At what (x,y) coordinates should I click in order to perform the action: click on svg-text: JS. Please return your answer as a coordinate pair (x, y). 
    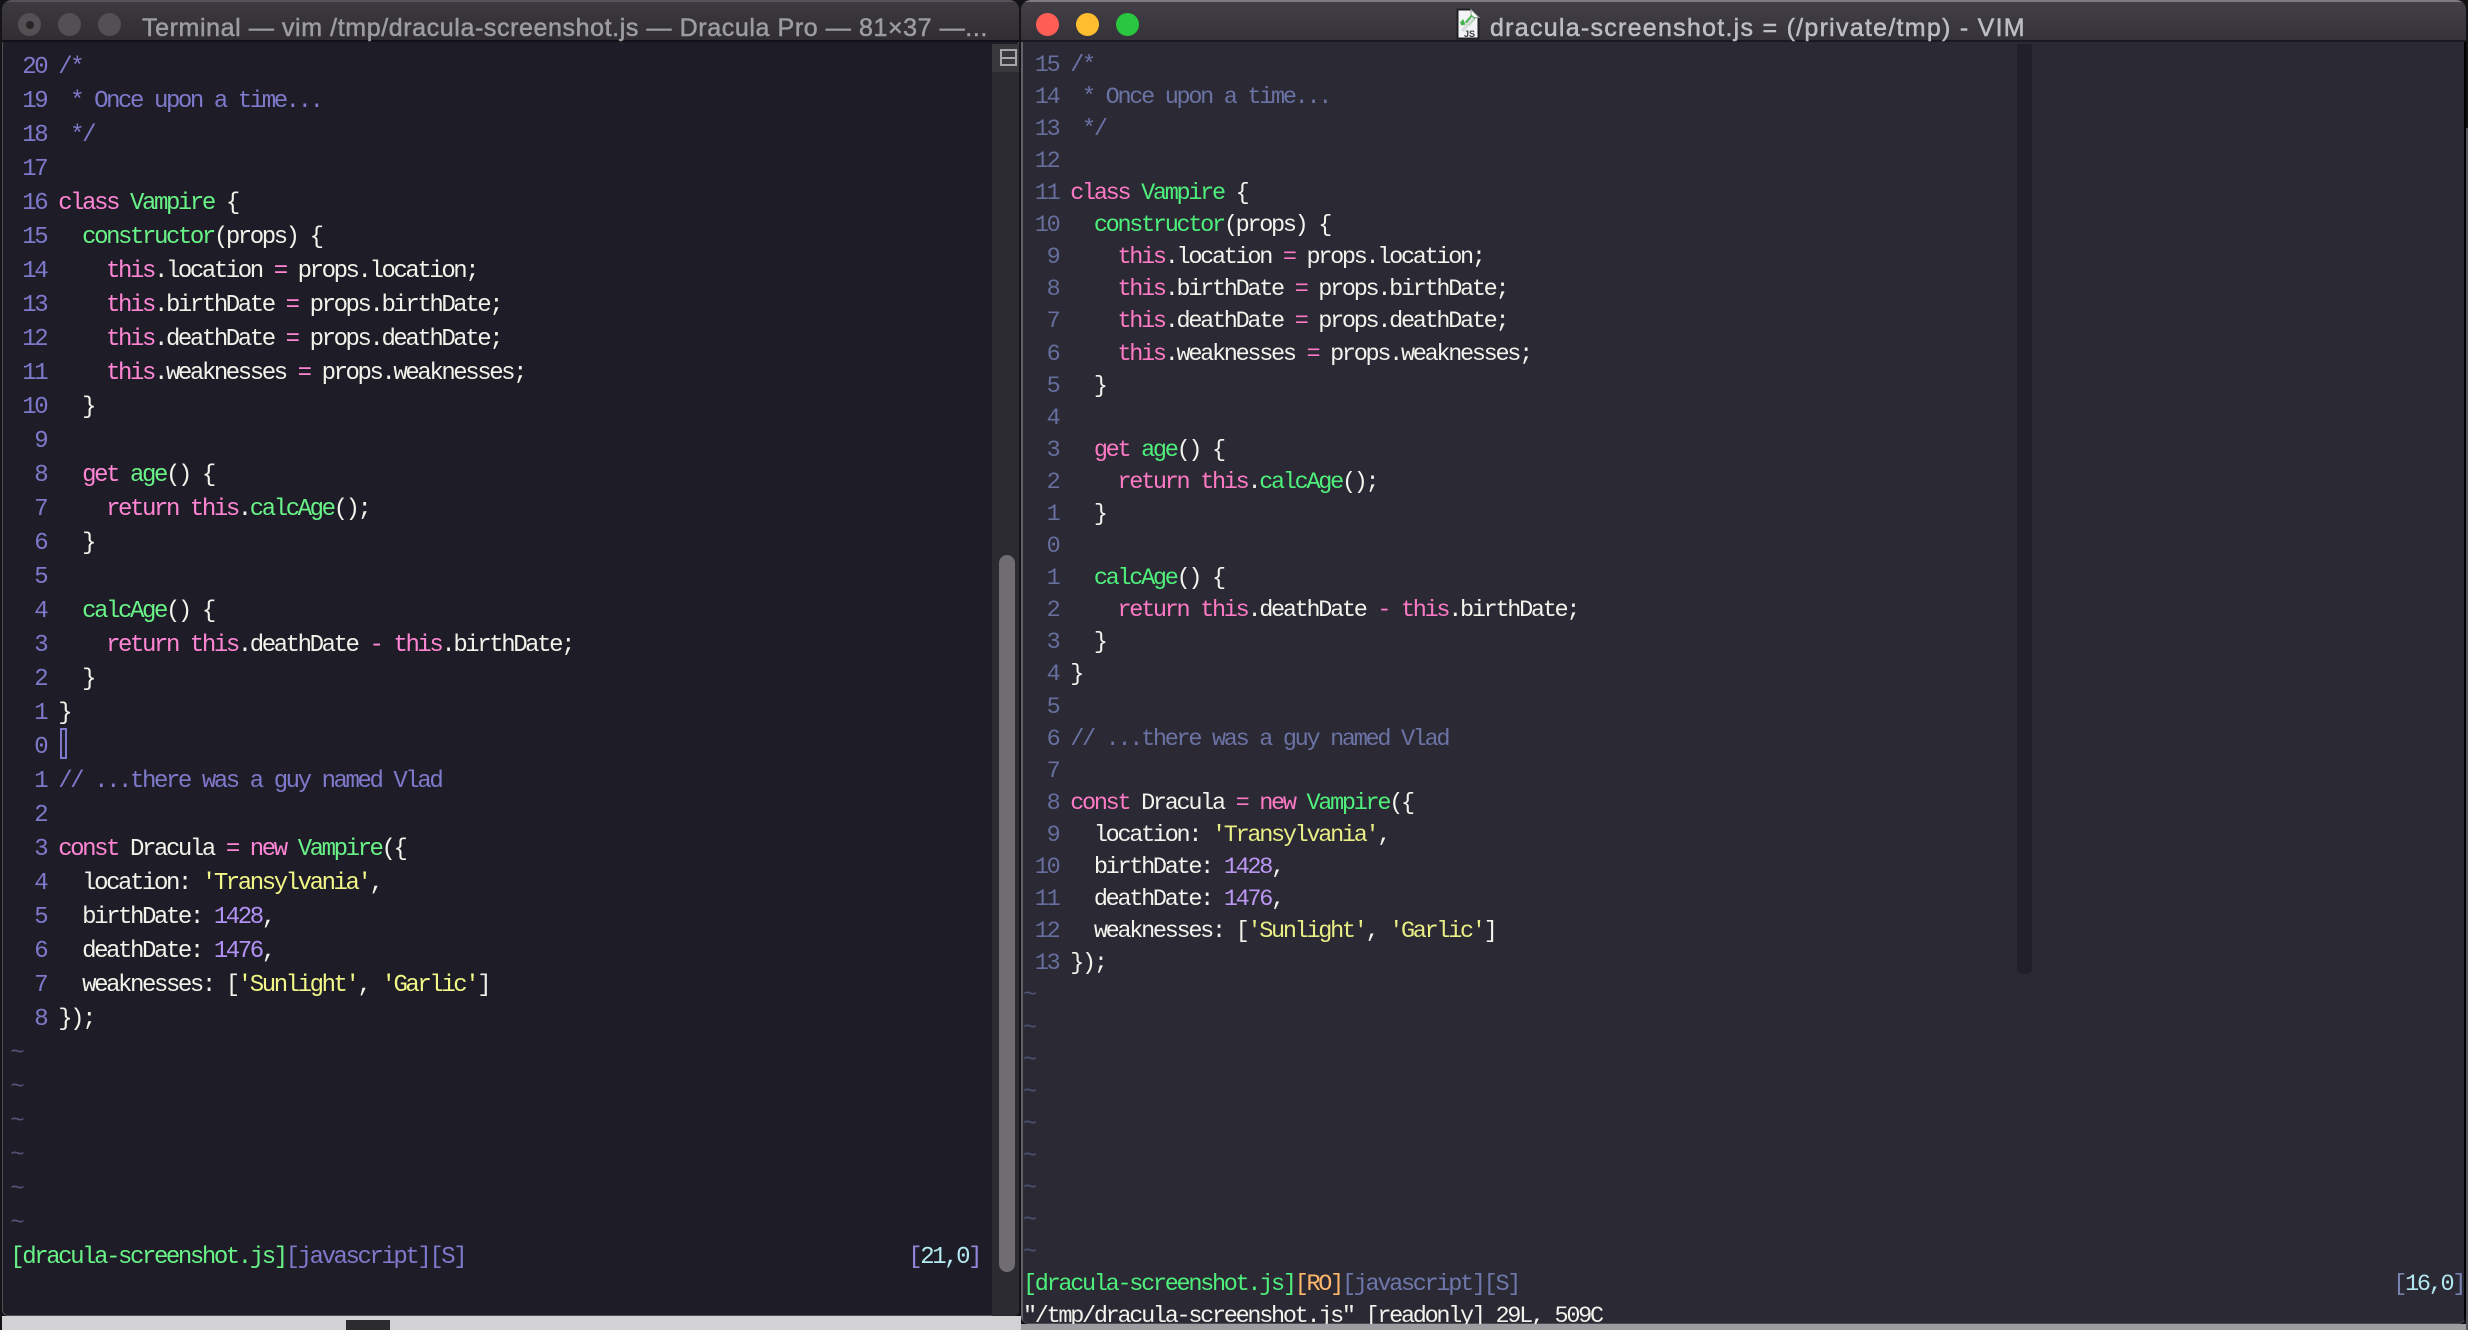
    Looking at the image, I should click on (1469, 34).